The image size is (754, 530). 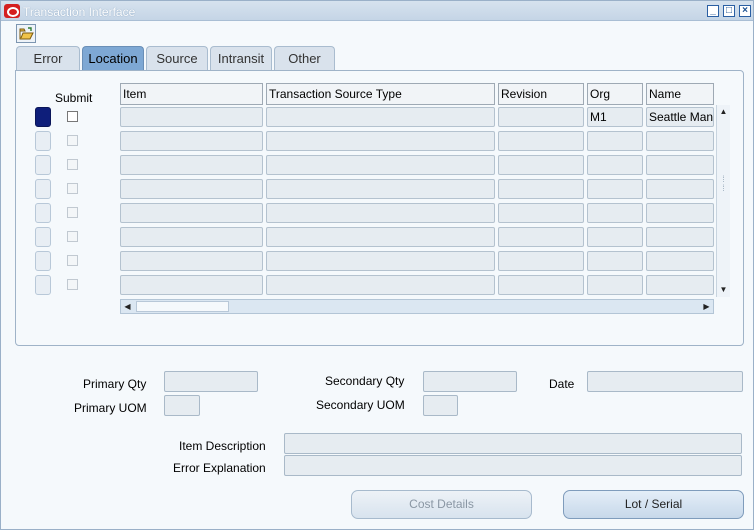 What do you see at coordinates (417, 306) in the screenshot?
I see `horizontal-scrollbar: ◀ ▶` at bounding box center [417, 306].